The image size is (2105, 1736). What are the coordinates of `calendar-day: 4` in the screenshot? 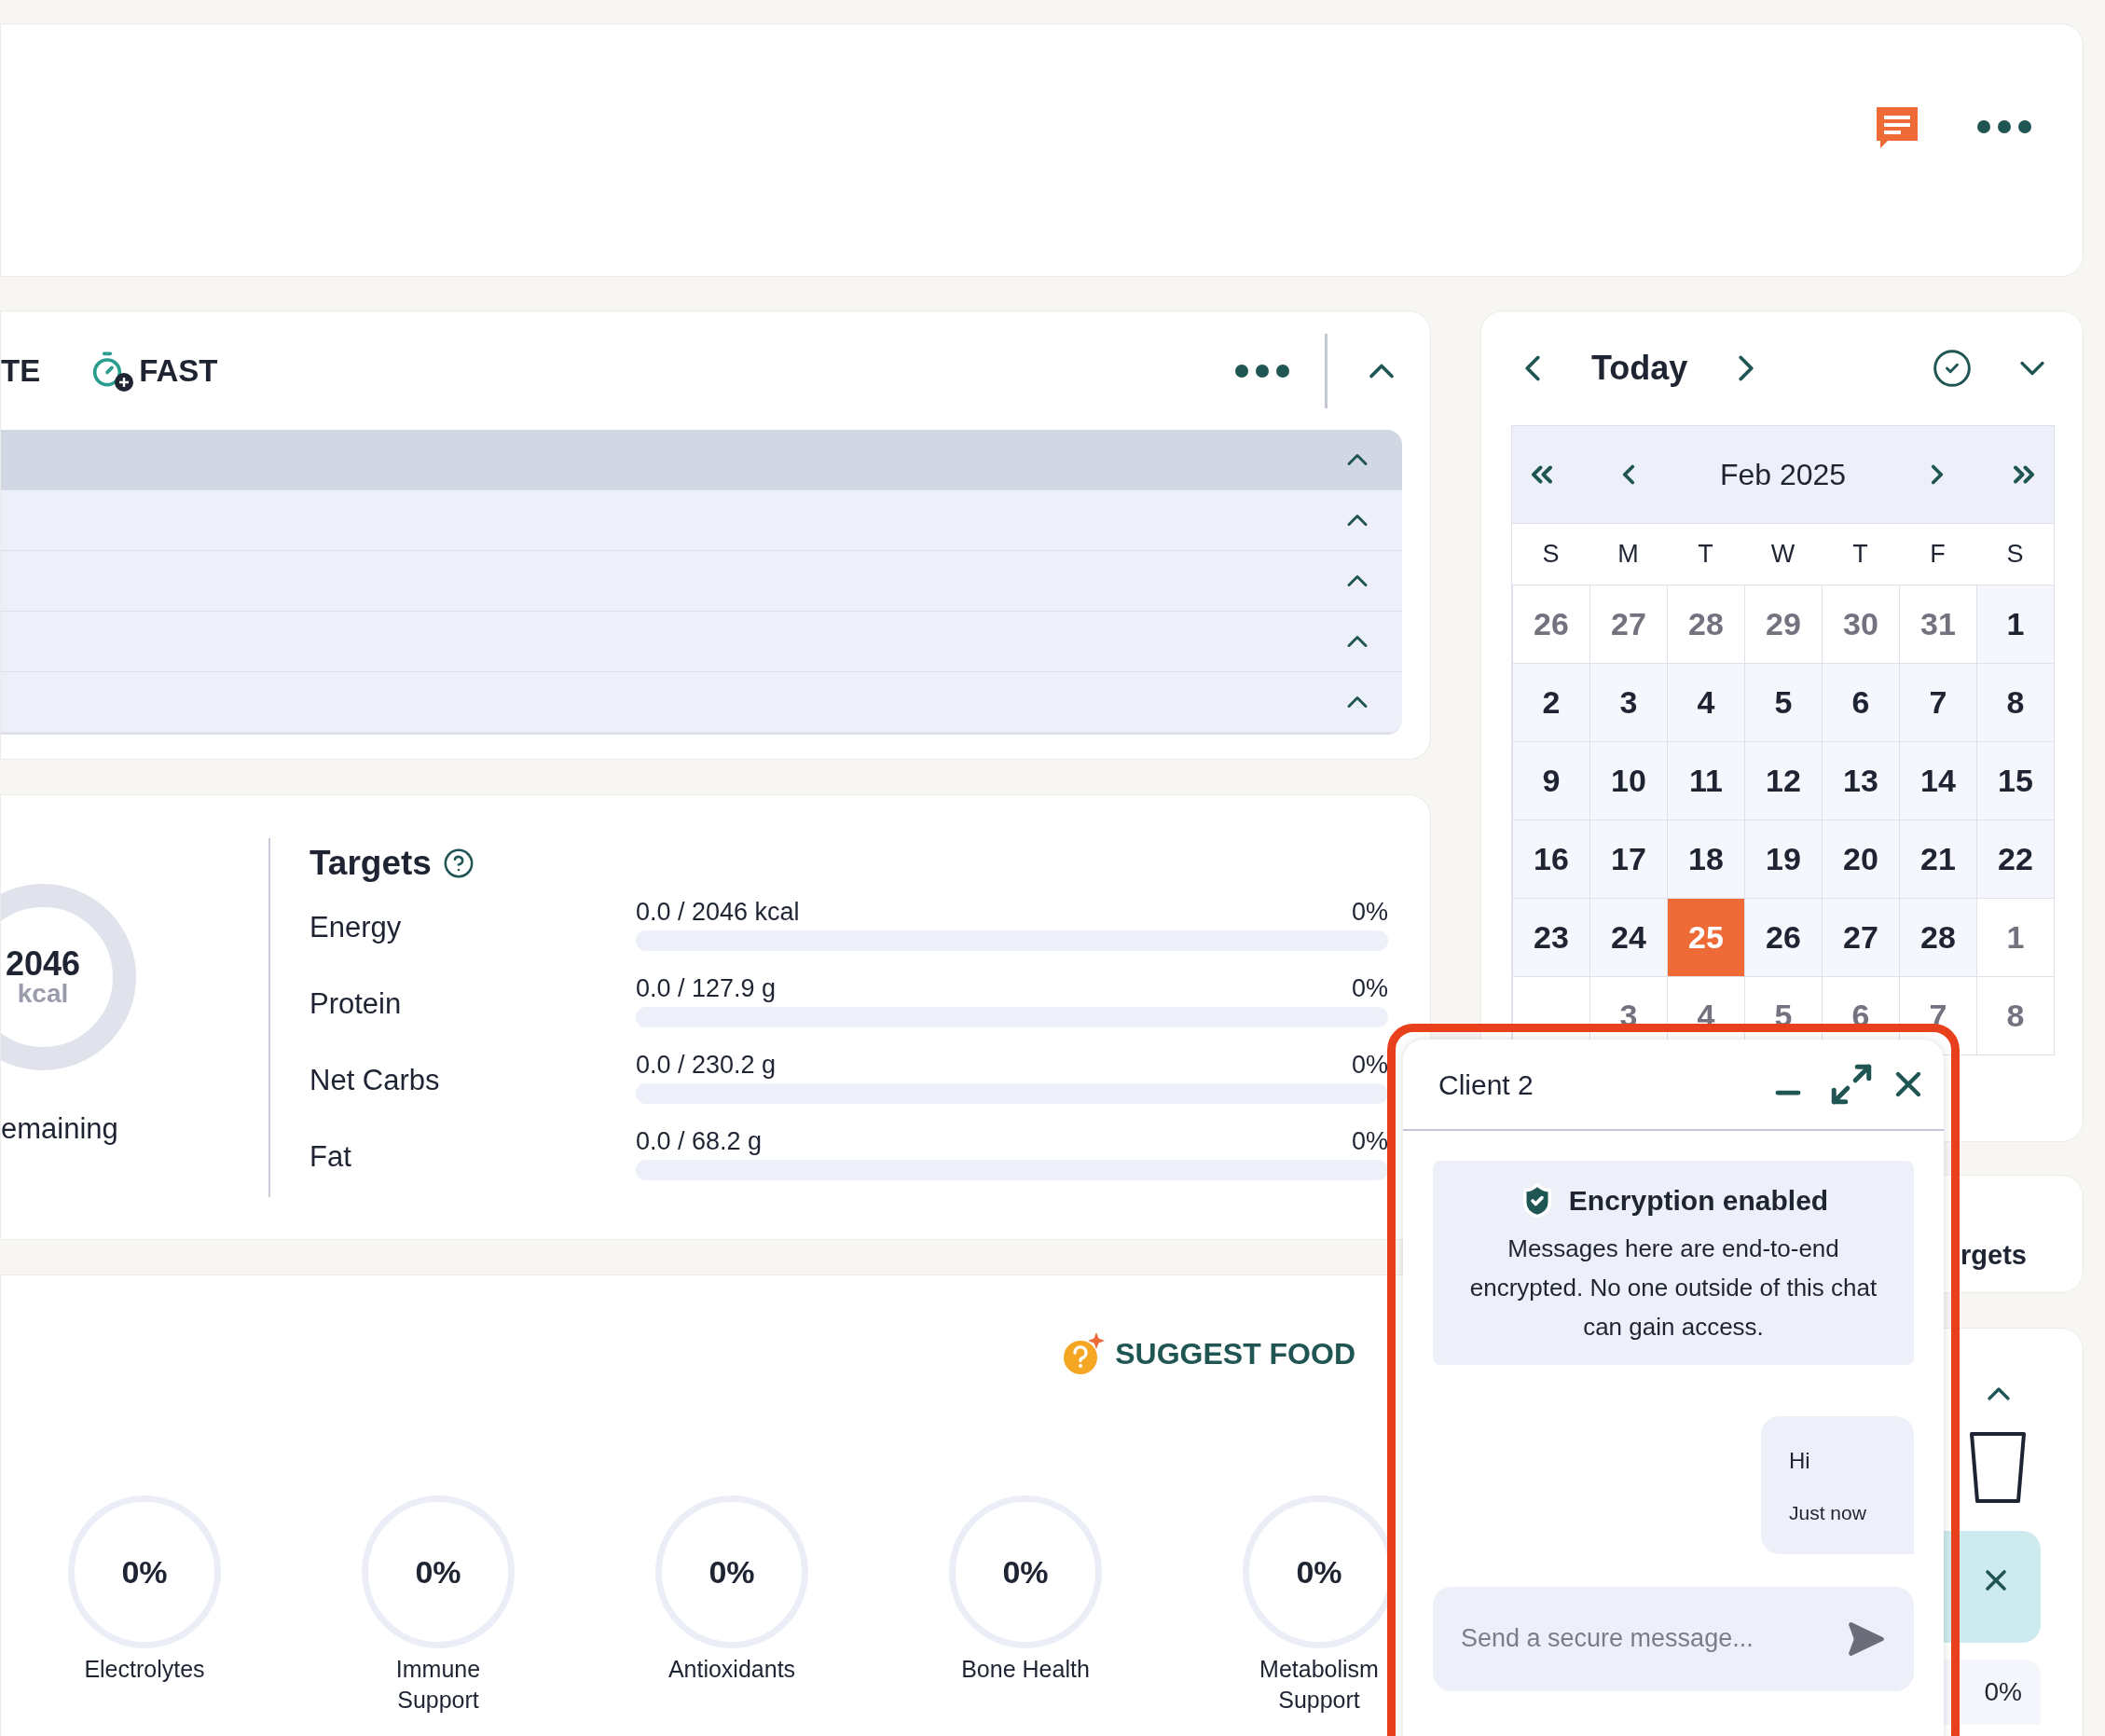 It's located at (1705, 702).